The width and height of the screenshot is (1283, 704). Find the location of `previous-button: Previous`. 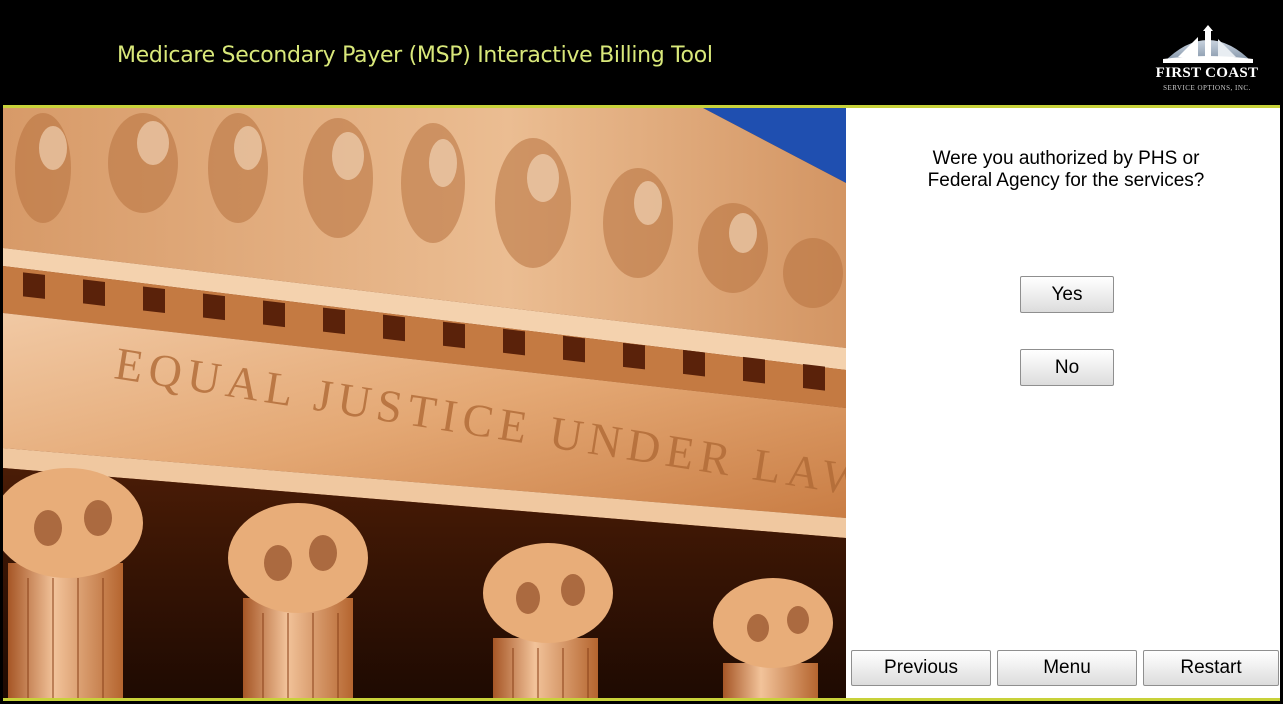

previous-button: Previous is located at coordinates (921, 668).